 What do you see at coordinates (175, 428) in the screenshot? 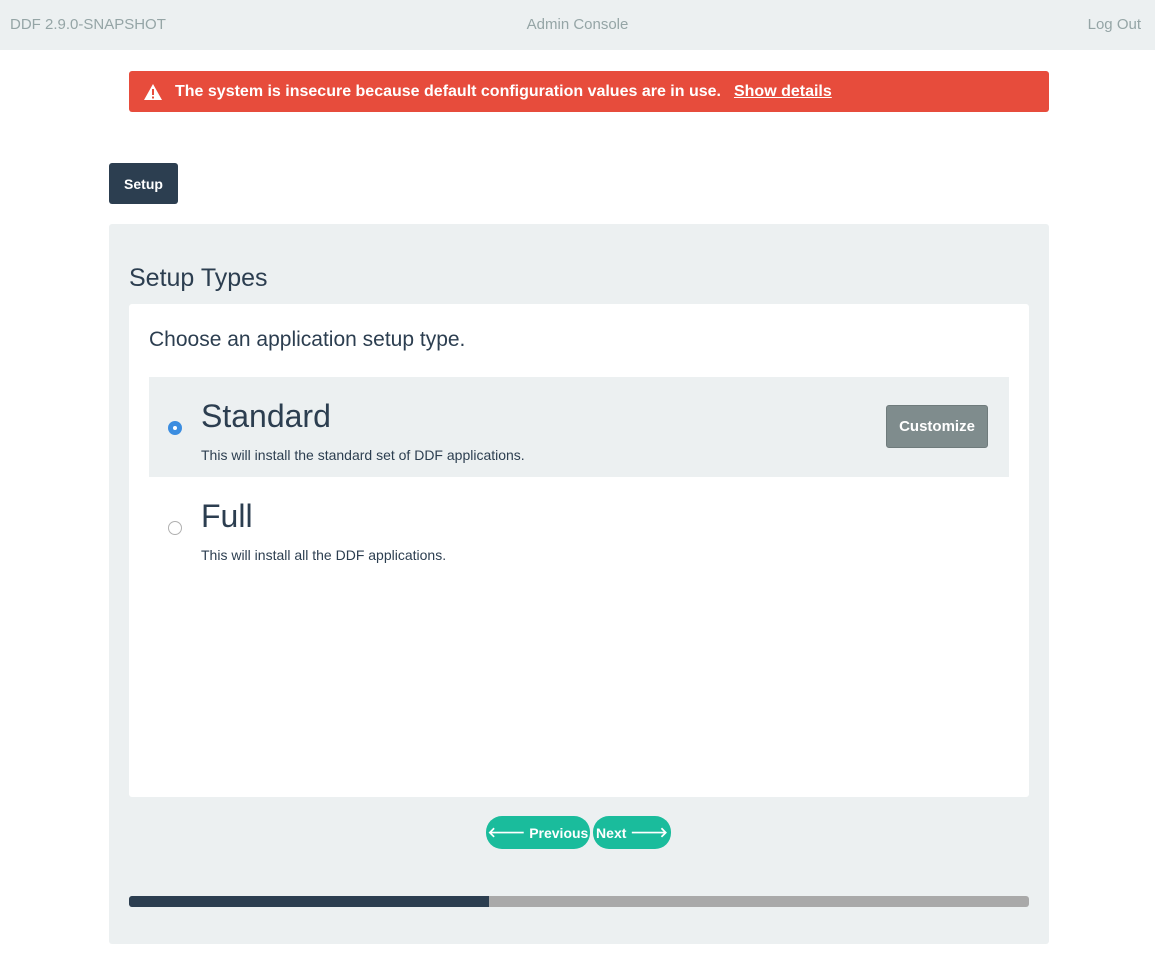
I see `radio-standard` at bounding box center [175, 428].